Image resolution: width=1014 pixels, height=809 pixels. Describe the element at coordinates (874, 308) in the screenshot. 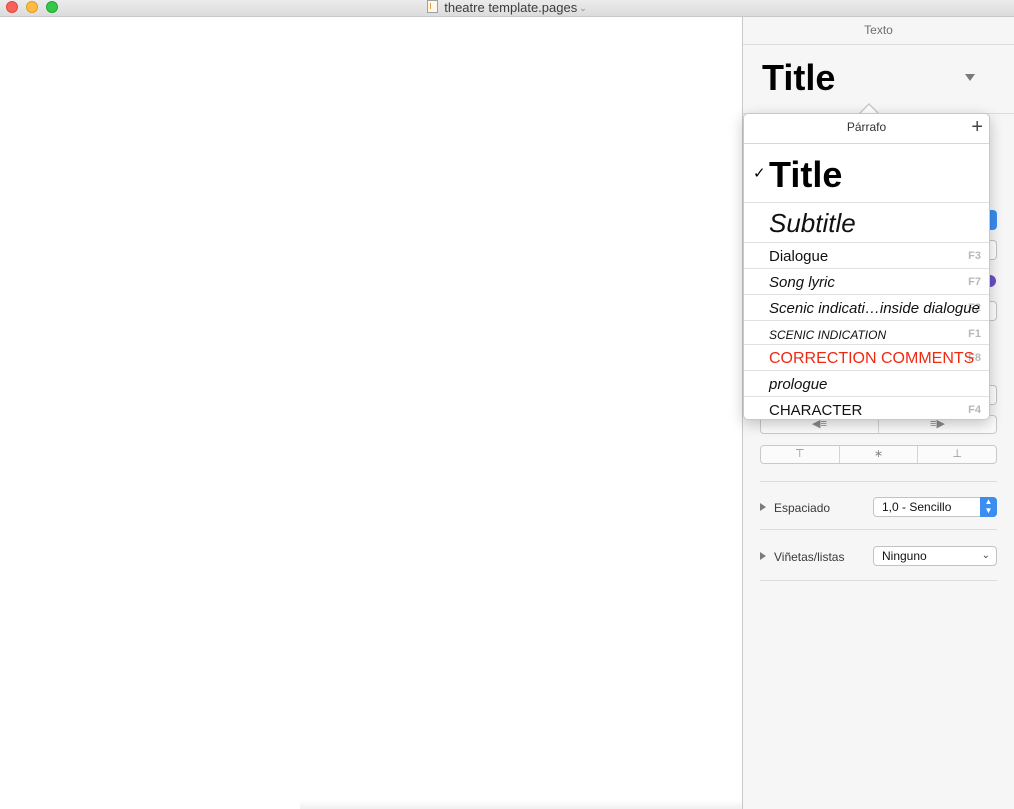

I see `style-item-label: Scenic indicati…inside dialogue` at that location.